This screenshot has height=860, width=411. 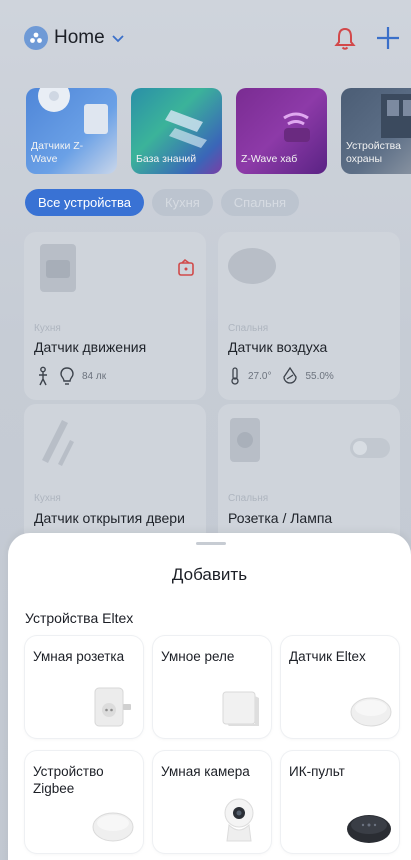 What do you see at coordinates (36, 38) in the screenshot?
I see `home-logo-icon` at bounding box center [36, 38].